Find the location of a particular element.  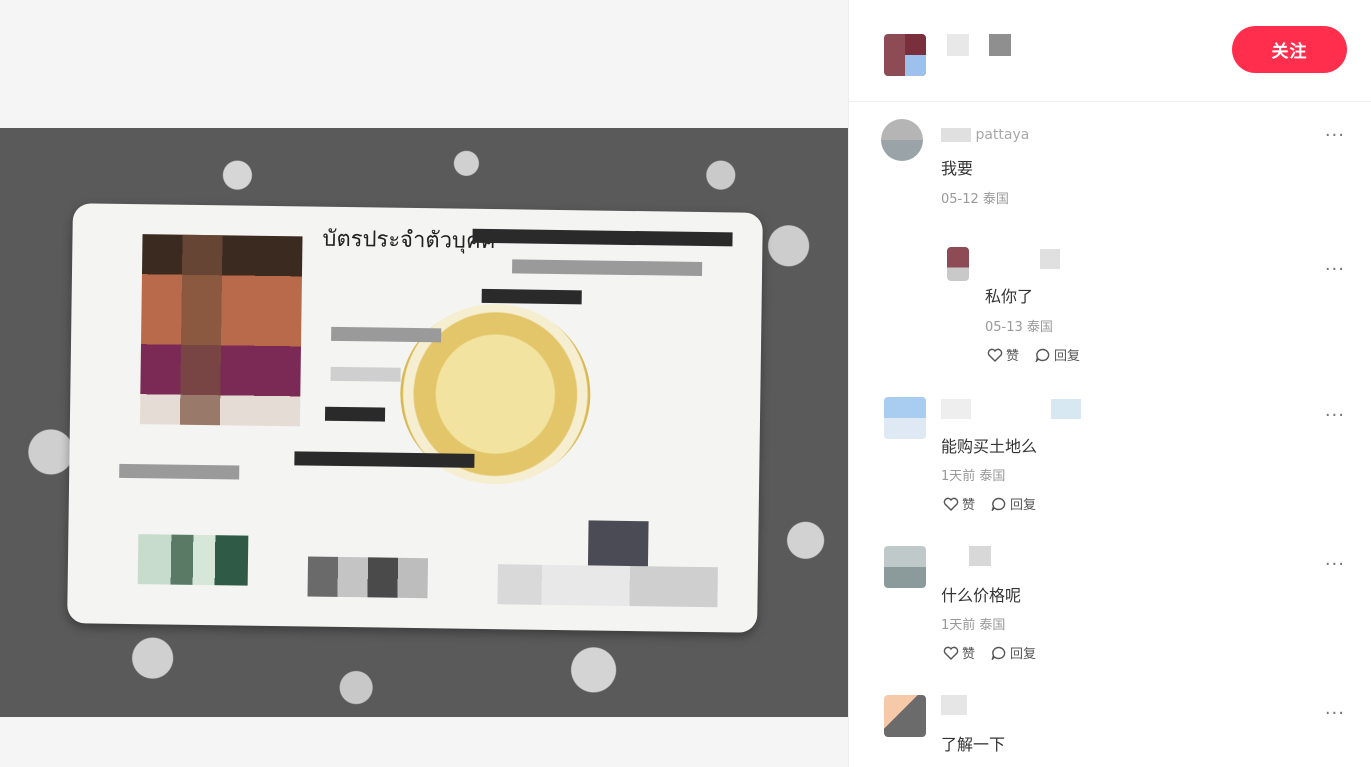

comment-text: 什么价格呢 is located at coordinates (981, 595).